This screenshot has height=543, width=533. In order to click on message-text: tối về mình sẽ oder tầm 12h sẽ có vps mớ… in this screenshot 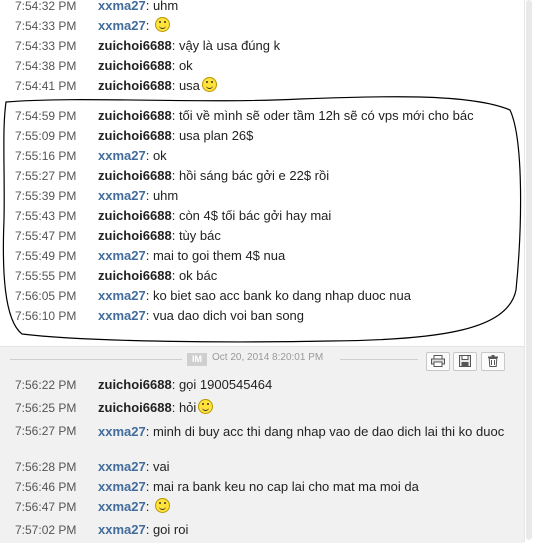, I will do `click(326, 115)`.